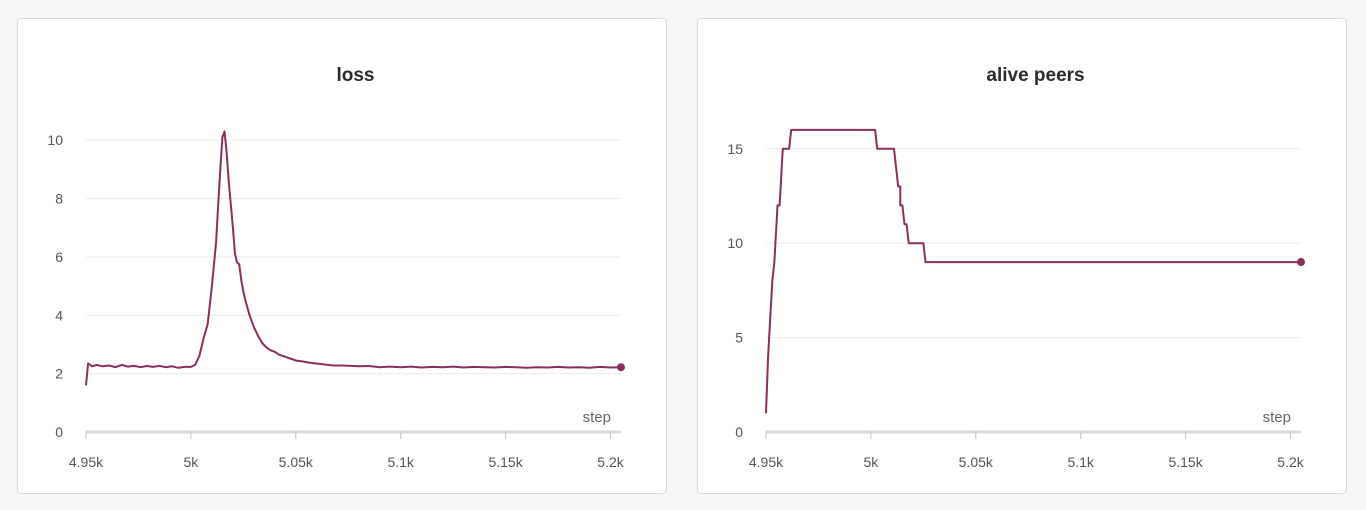 The height and width of the screenshot is (510, 1366). I want to click on loss-x-tick-label: 5.05k, so click(296, 462).